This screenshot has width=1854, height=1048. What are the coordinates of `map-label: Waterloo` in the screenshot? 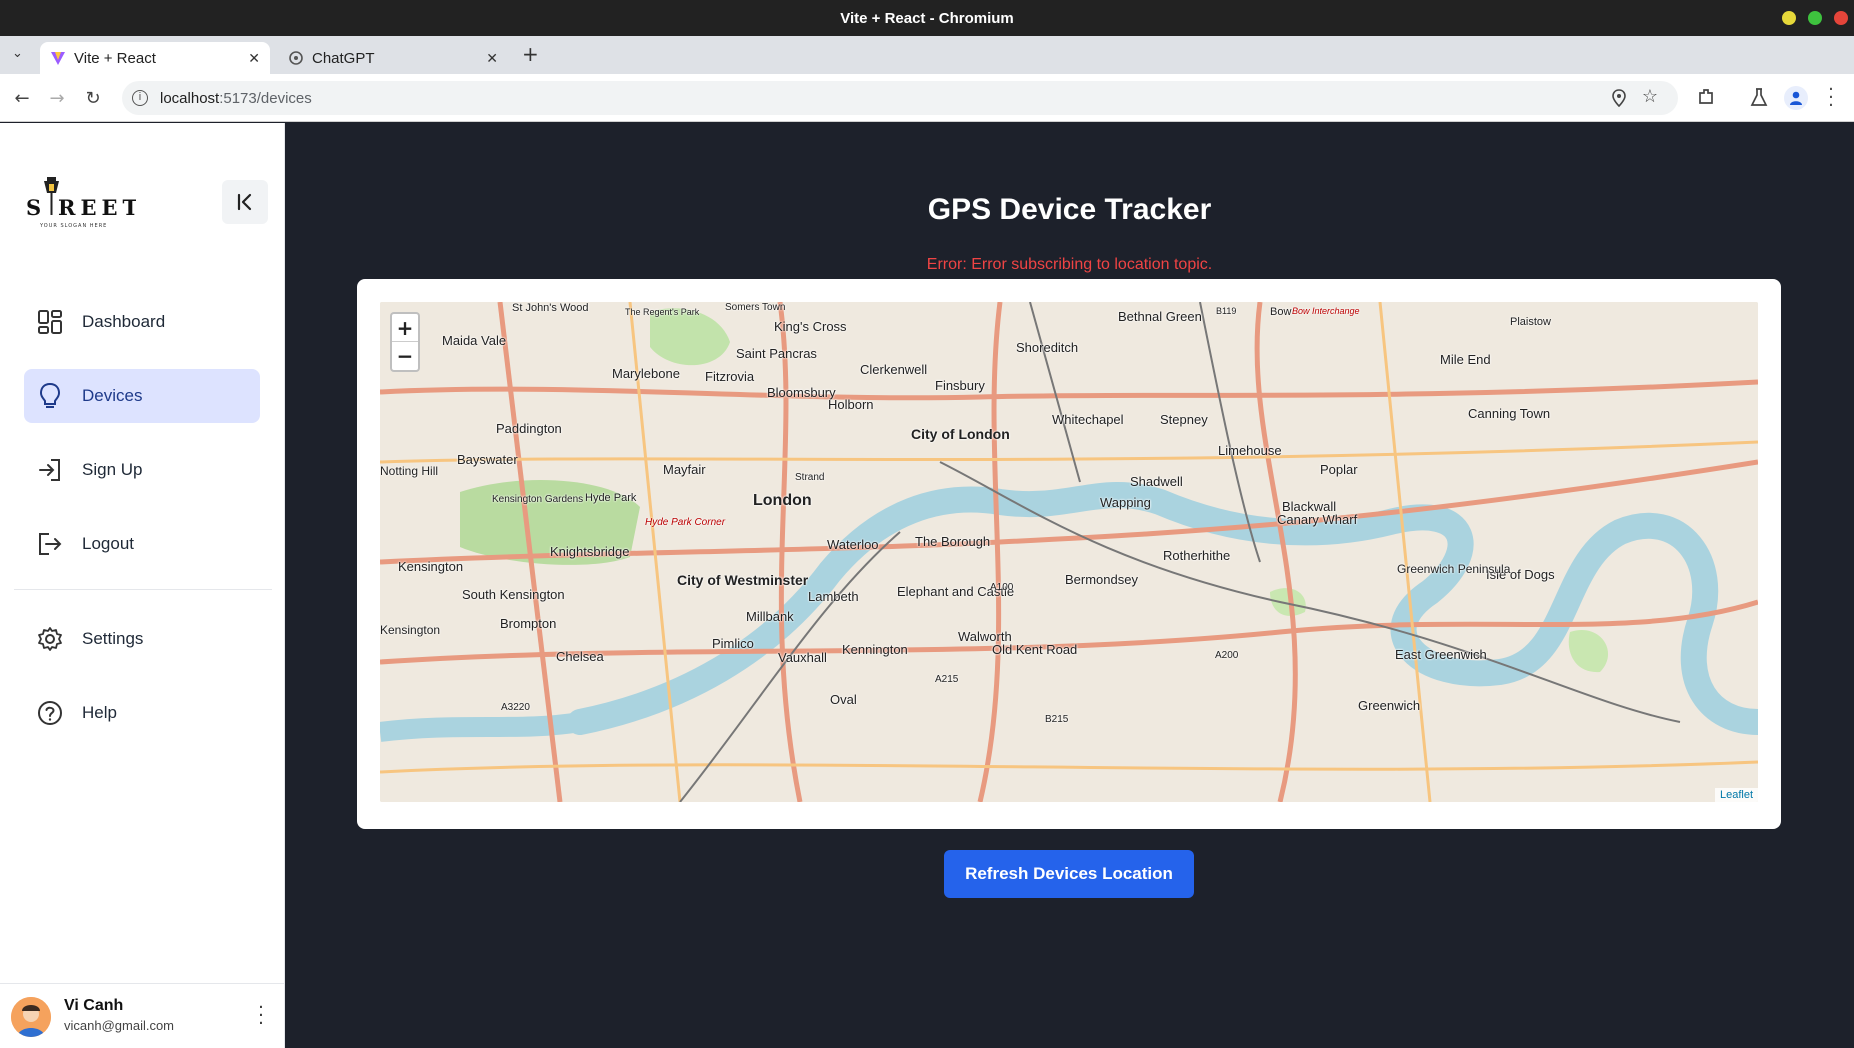 It's located at (853, 544).